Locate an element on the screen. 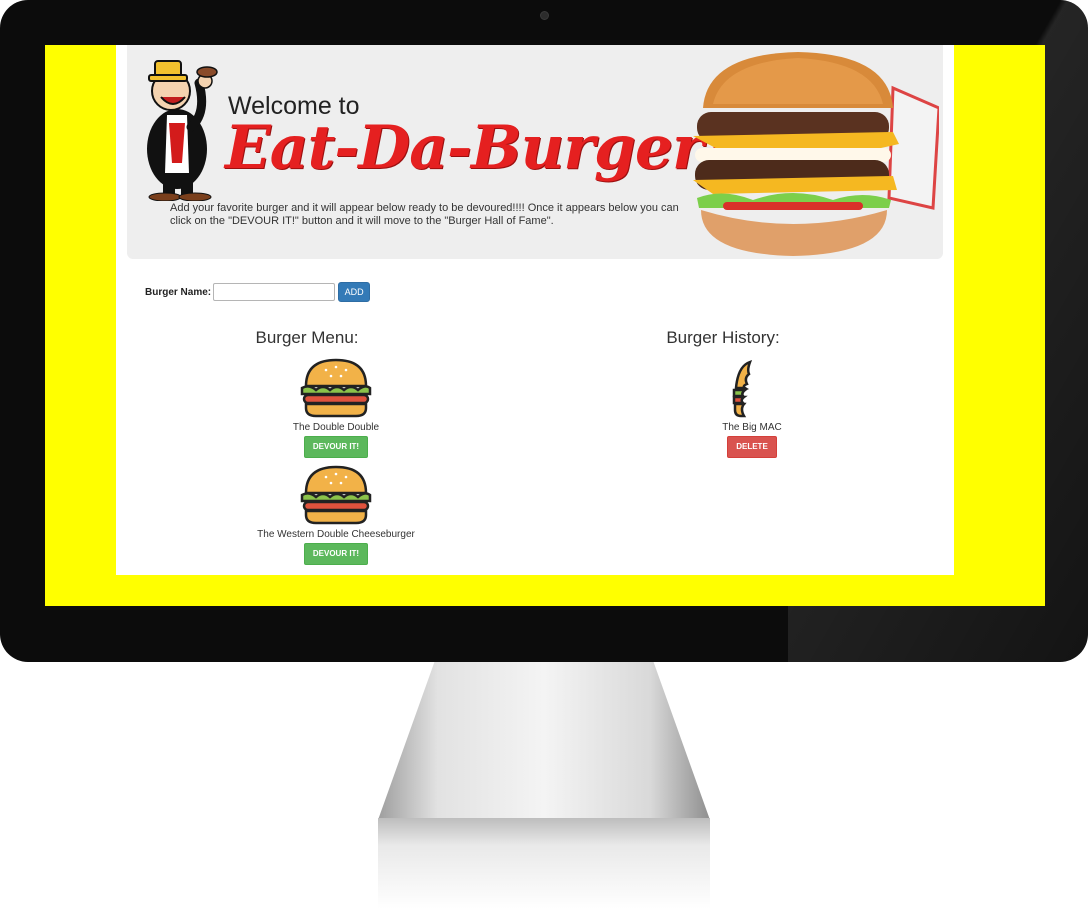 This screenshot has width=1088, height=909. burger-name: The Double Double is located at coordinates (336, 427).